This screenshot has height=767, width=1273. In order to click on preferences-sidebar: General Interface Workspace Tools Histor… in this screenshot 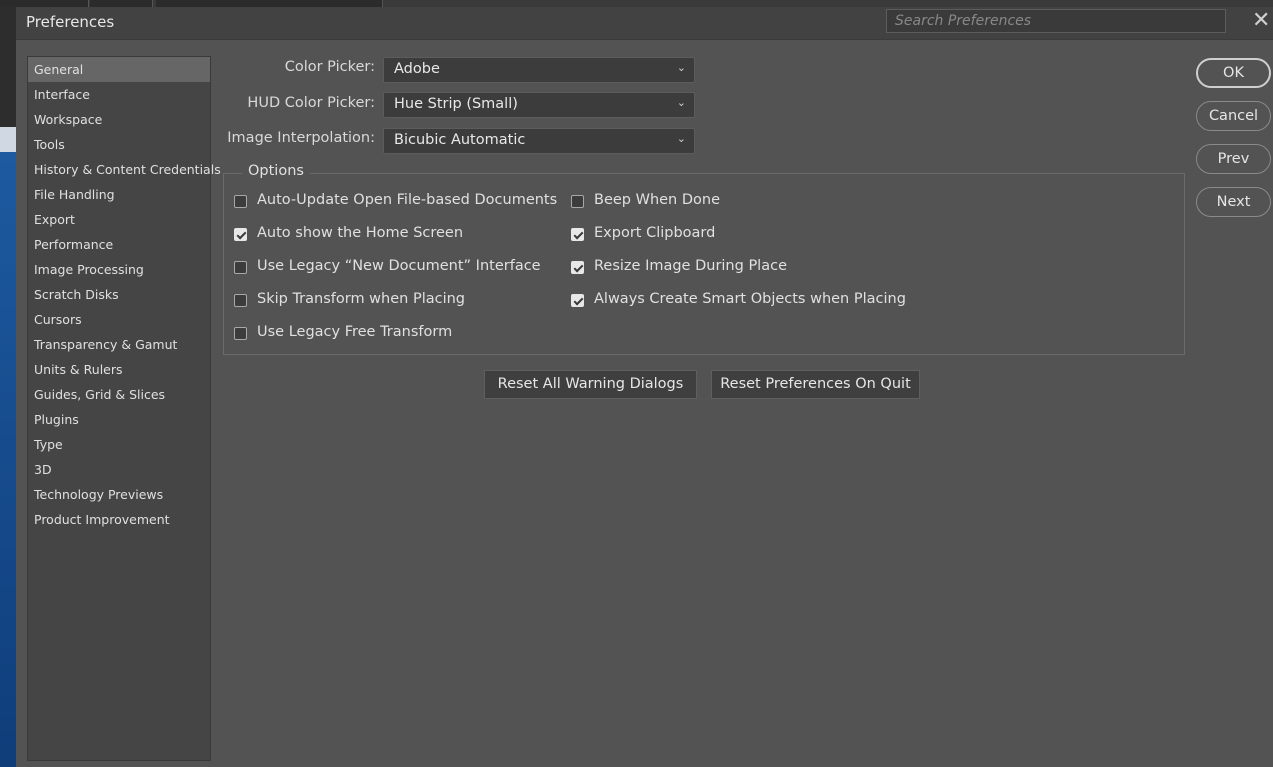, I will do `click(124, 408)`.